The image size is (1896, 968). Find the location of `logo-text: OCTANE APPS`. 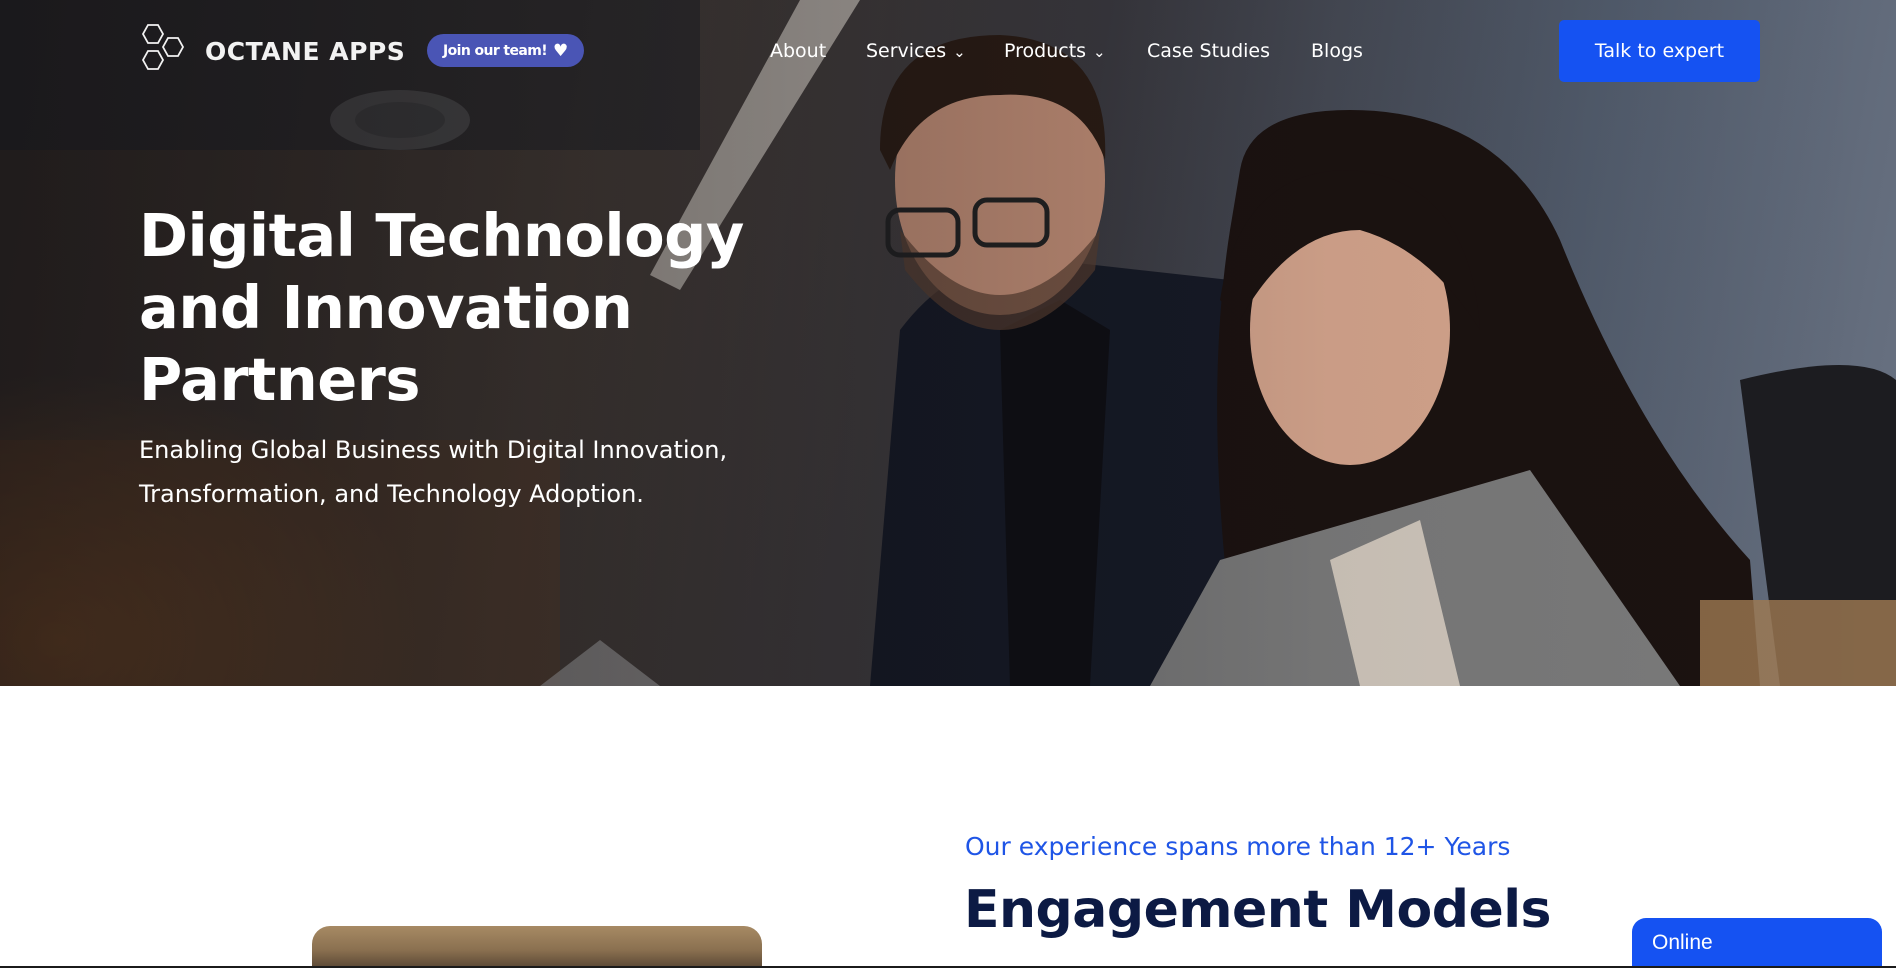

logo-text: OCTANE APPS is located at coordinates (305, 51).